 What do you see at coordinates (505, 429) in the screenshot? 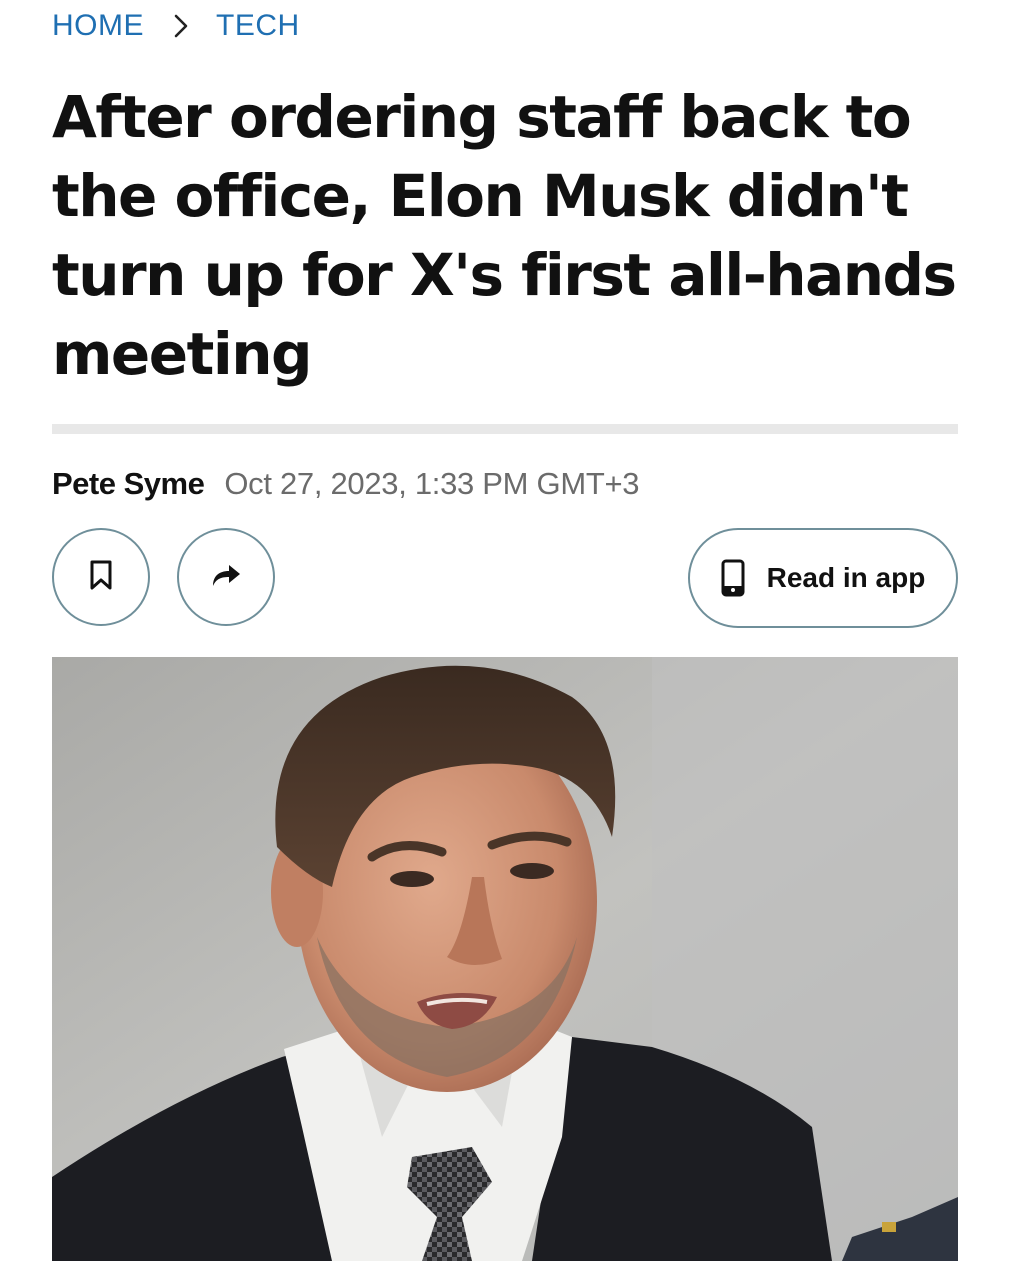
I see `headline-divider` at bounding box center [505, 429].